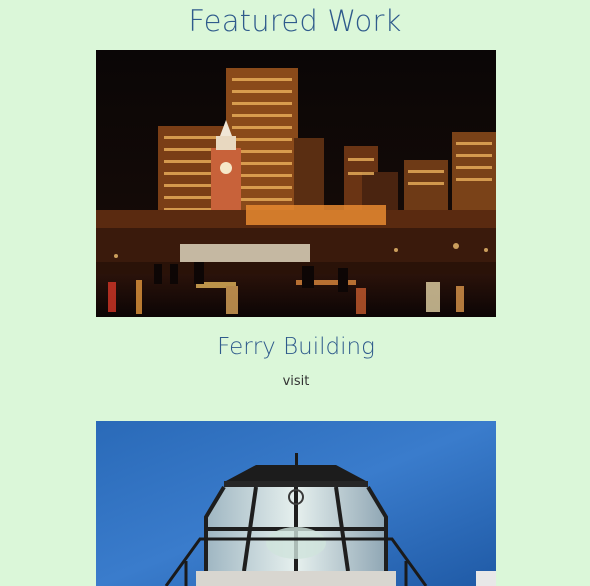 The height and width of the screenshot is (586, 590). Describe the element at coordinates (296, 381) in the screenshot. I see `visit-link: visit` at that location.